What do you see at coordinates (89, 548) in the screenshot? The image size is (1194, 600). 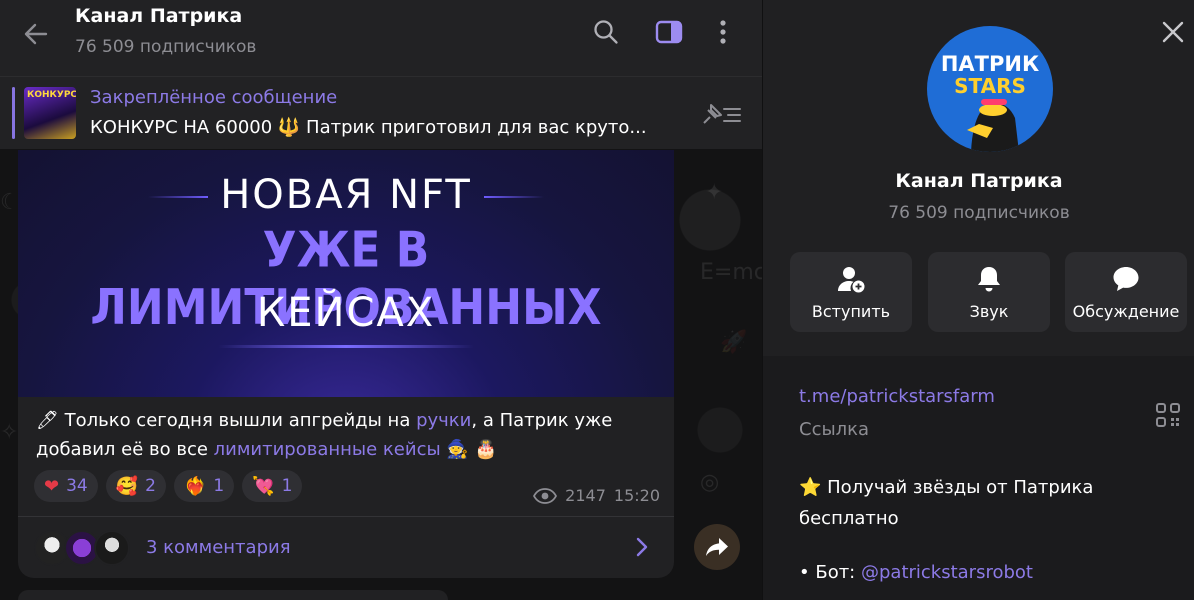 I see `commenter-avatars` at bounding box center [89, 548].